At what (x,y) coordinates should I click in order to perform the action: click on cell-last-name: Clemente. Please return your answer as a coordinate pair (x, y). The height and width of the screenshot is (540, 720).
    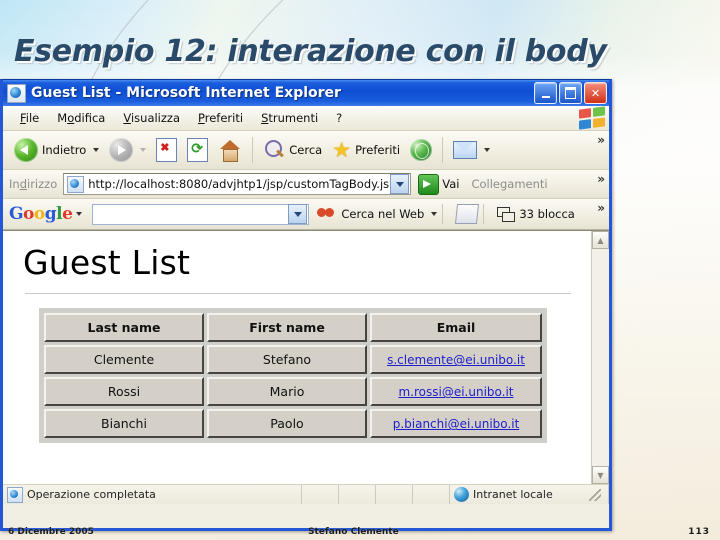
    Looking at the image, I should click on (124, 360).